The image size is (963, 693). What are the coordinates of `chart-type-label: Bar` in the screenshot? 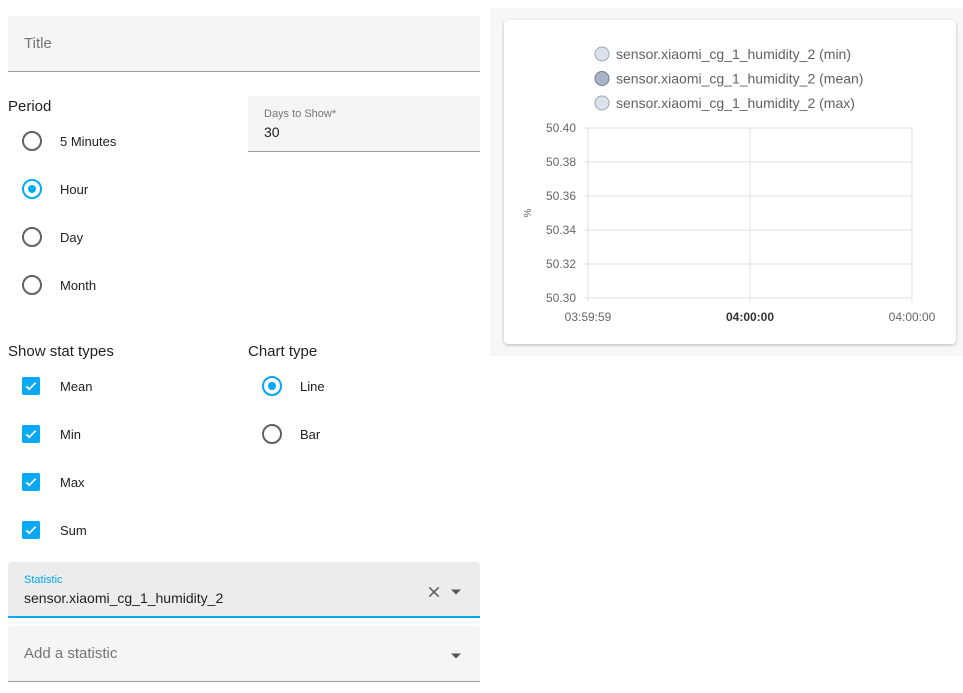 It's located at (310, 434).